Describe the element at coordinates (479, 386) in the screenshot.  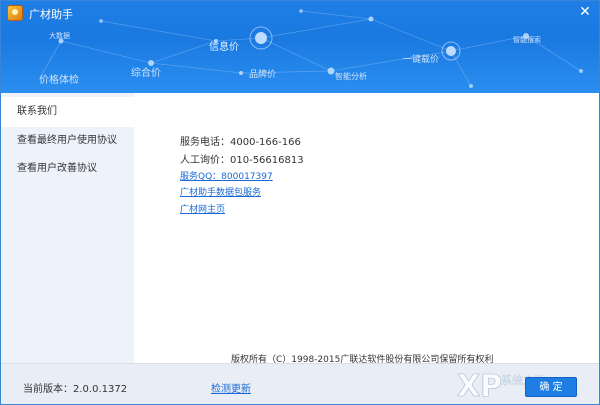
I see `svg-text: XP` at that location.